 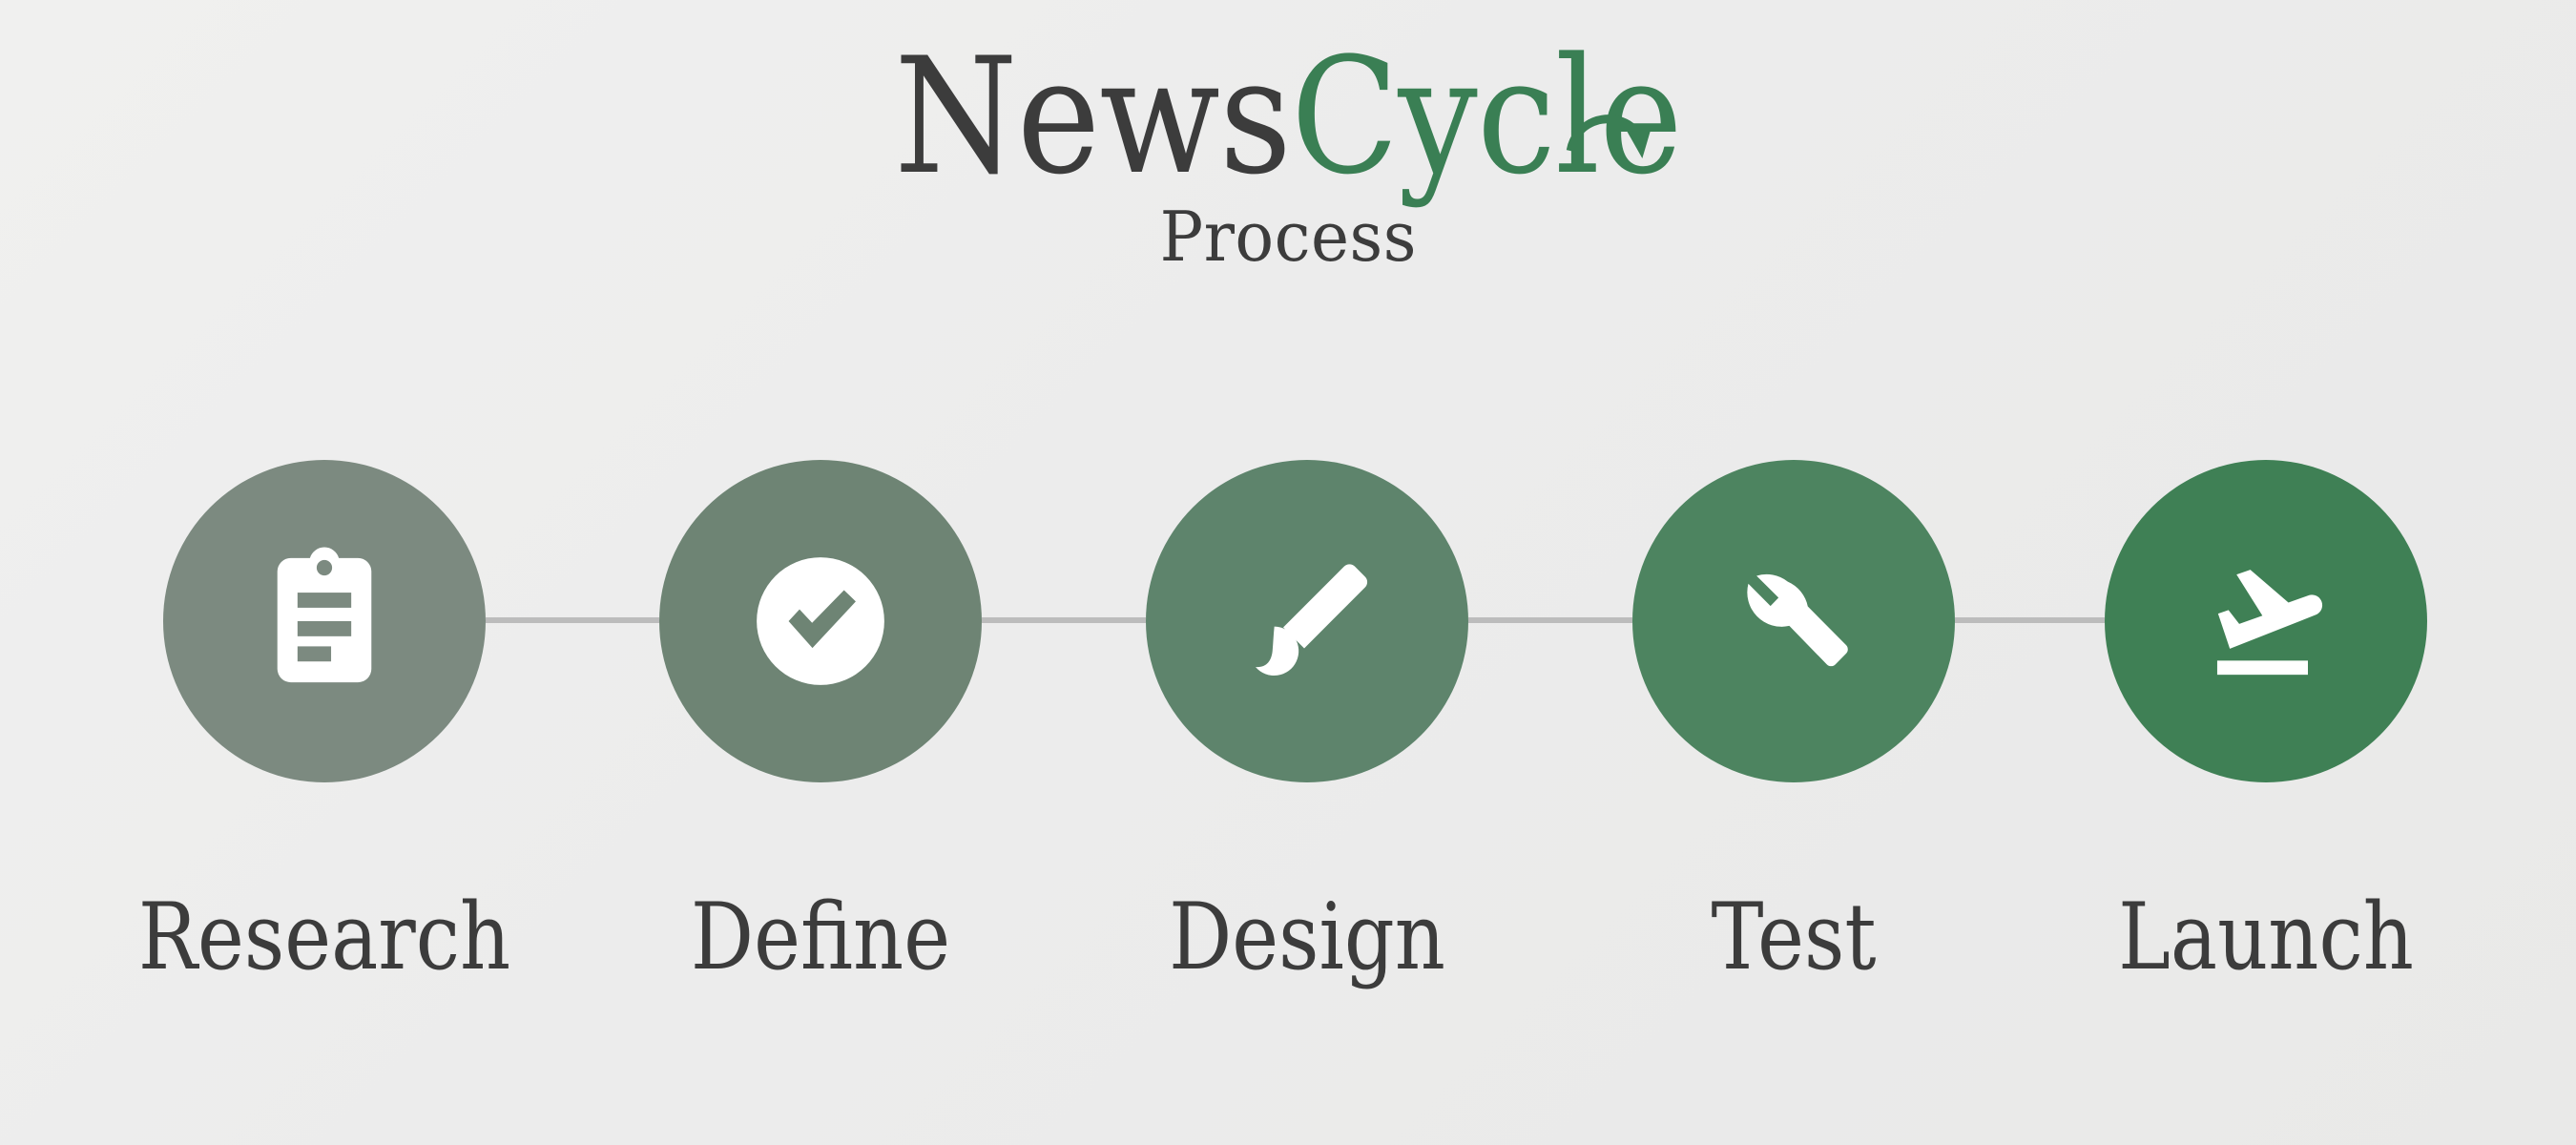 I want to click on wordmark: NewsCycle, so click(x=1288, y=116).